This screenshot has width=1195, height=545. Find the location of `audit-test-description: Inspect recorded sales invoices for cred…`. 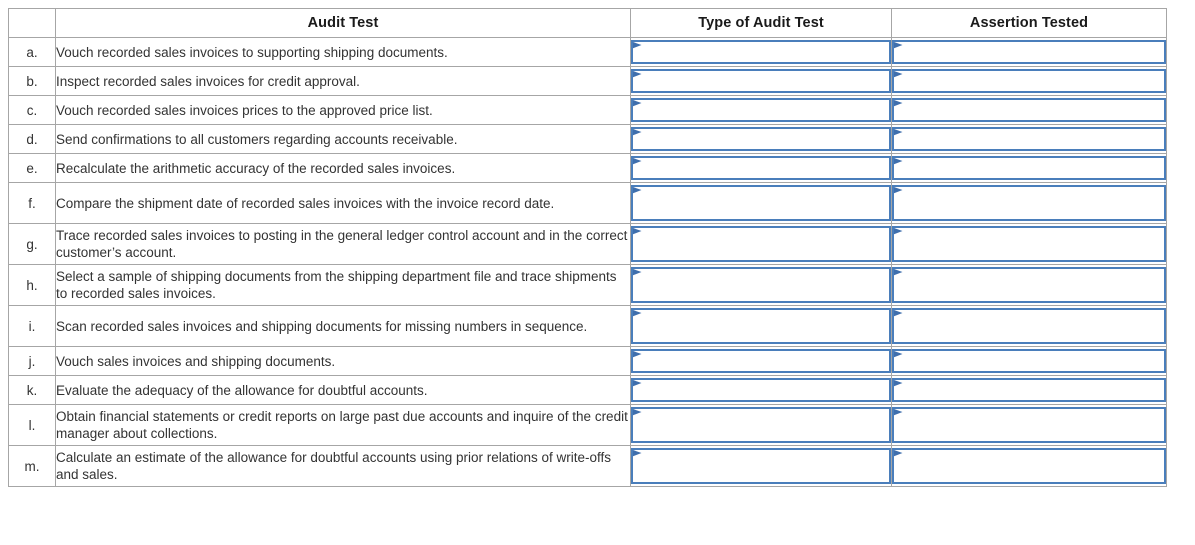

audit-test-description: Inspect recorded sales invoices for cred… is located at coordinates (343, 81).